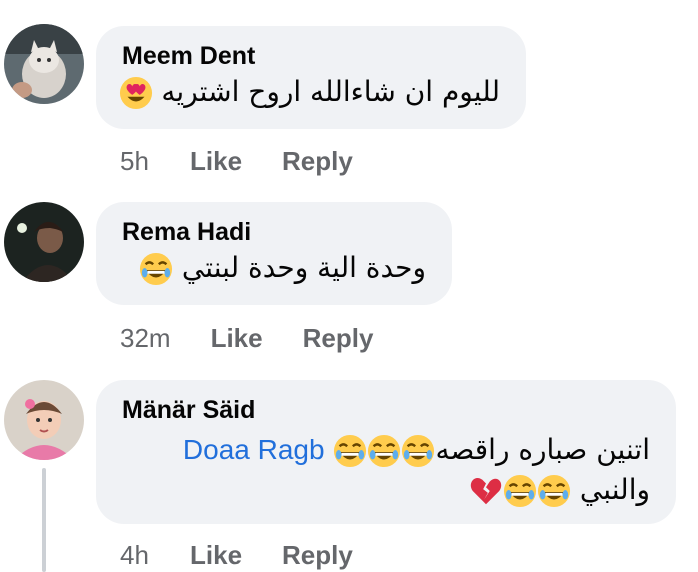 The width and height of the screenshot is (698, 572). Describe the element at coordinates (386, 490) in the screenshot. I see `comment-text-line-2: والنبي` at that location.